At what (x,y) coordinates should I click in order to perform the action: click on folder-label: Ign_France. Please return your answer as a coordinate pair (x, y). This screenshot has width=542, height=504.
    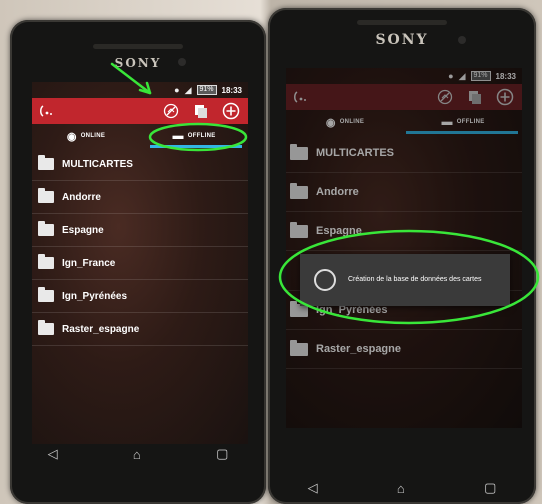
    Looking at the image, I should click on (89, 263).